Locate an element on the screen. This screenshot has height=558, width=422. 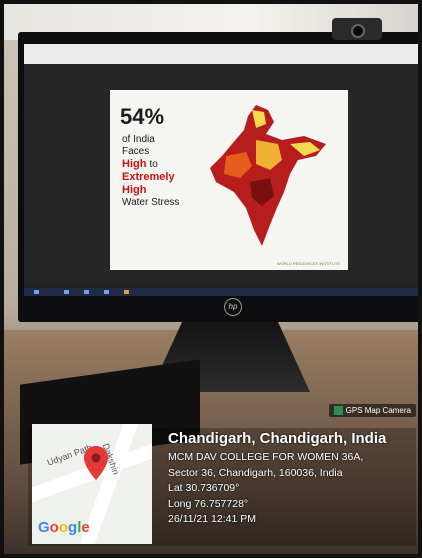
windows-taskbar is located at coordinates (221, 292).